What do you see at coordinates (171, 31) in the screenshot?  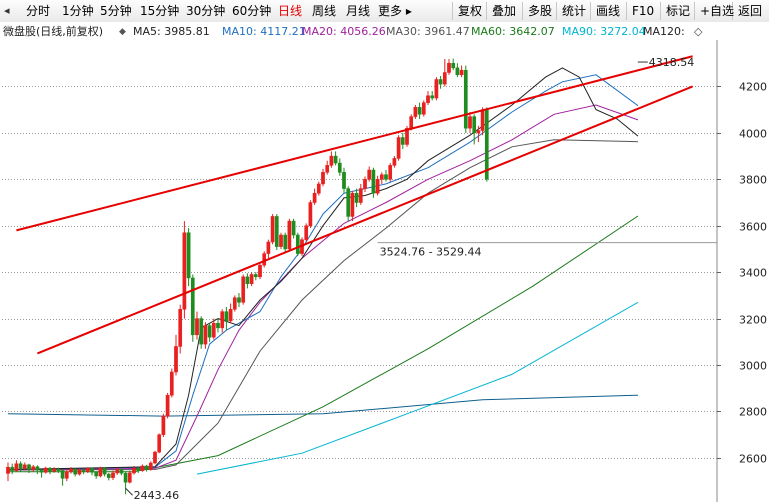 I see `legend-ma-0: MA5: 3985.81` at bounding box center [171, 31].